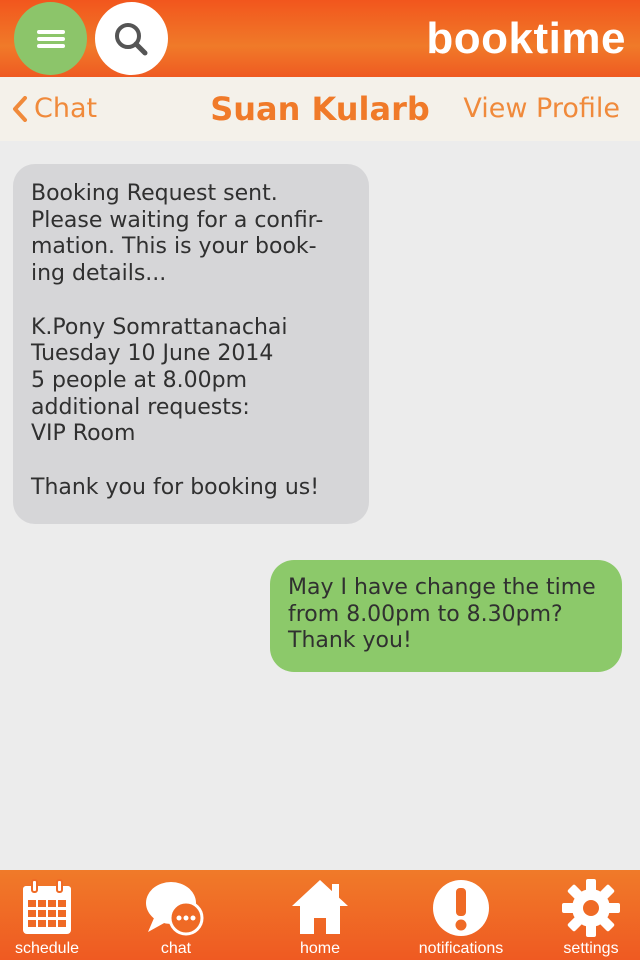 The image size is (640, 960). I want to click on tab-label-schedule: schedule, so click(47, 948).